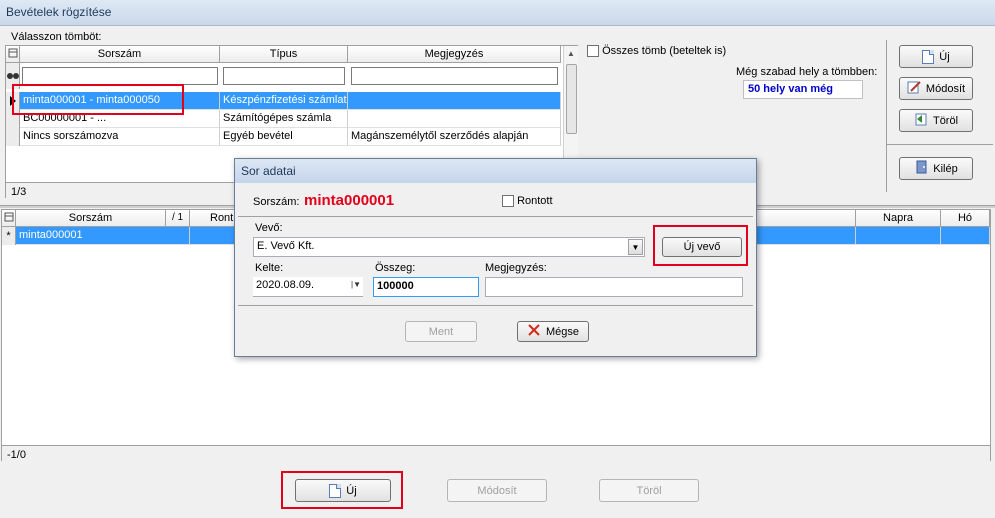 The image size is (995, 518). What do you see at coordinates (635, 247) in the screenshot?
I see `chevron-down-icon: ▼` at bounding box center [635, 247].